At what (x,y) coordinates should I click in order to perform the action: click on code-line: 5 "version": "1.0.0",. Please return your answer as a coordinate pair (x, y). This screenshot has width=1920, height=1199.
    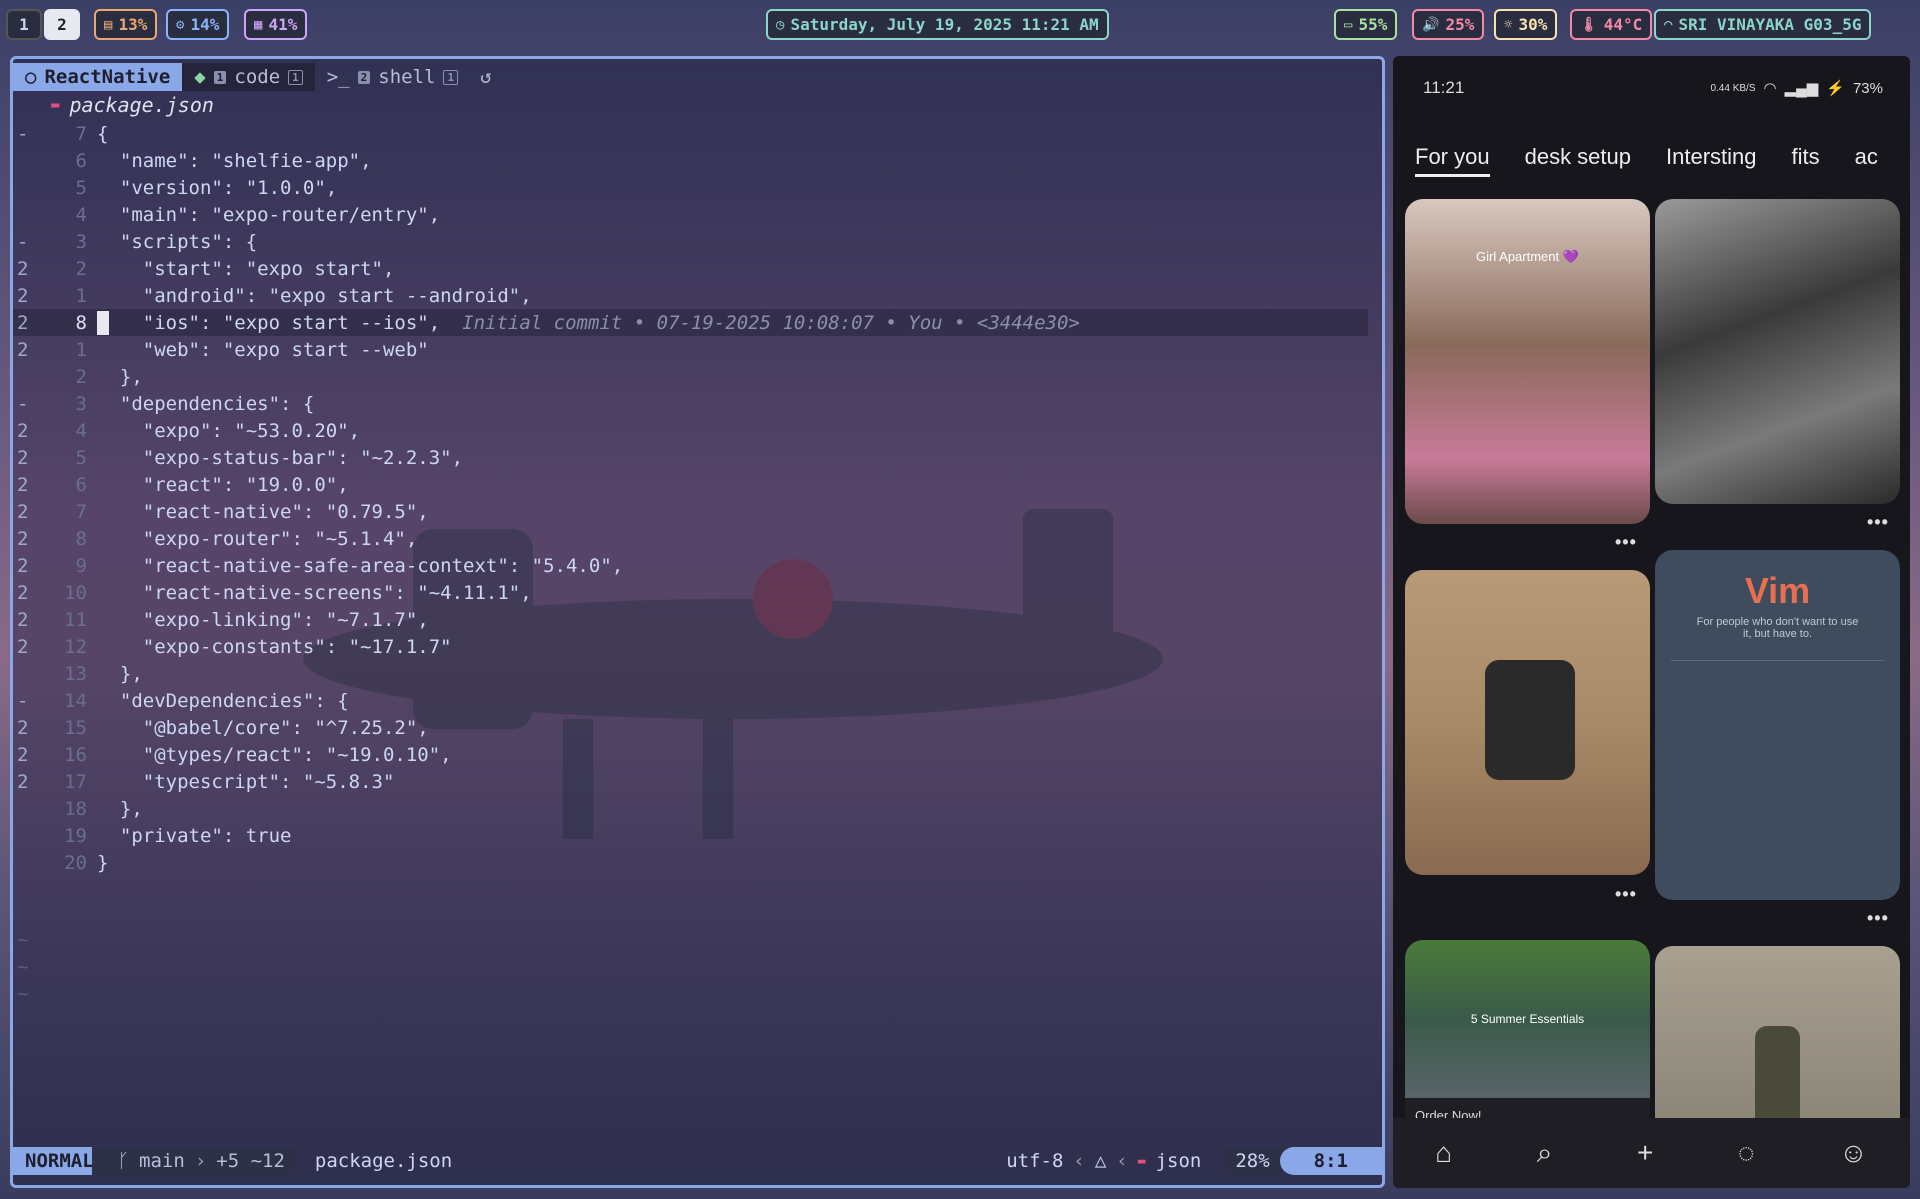
    Looking at the image, I should click on (697, 187).